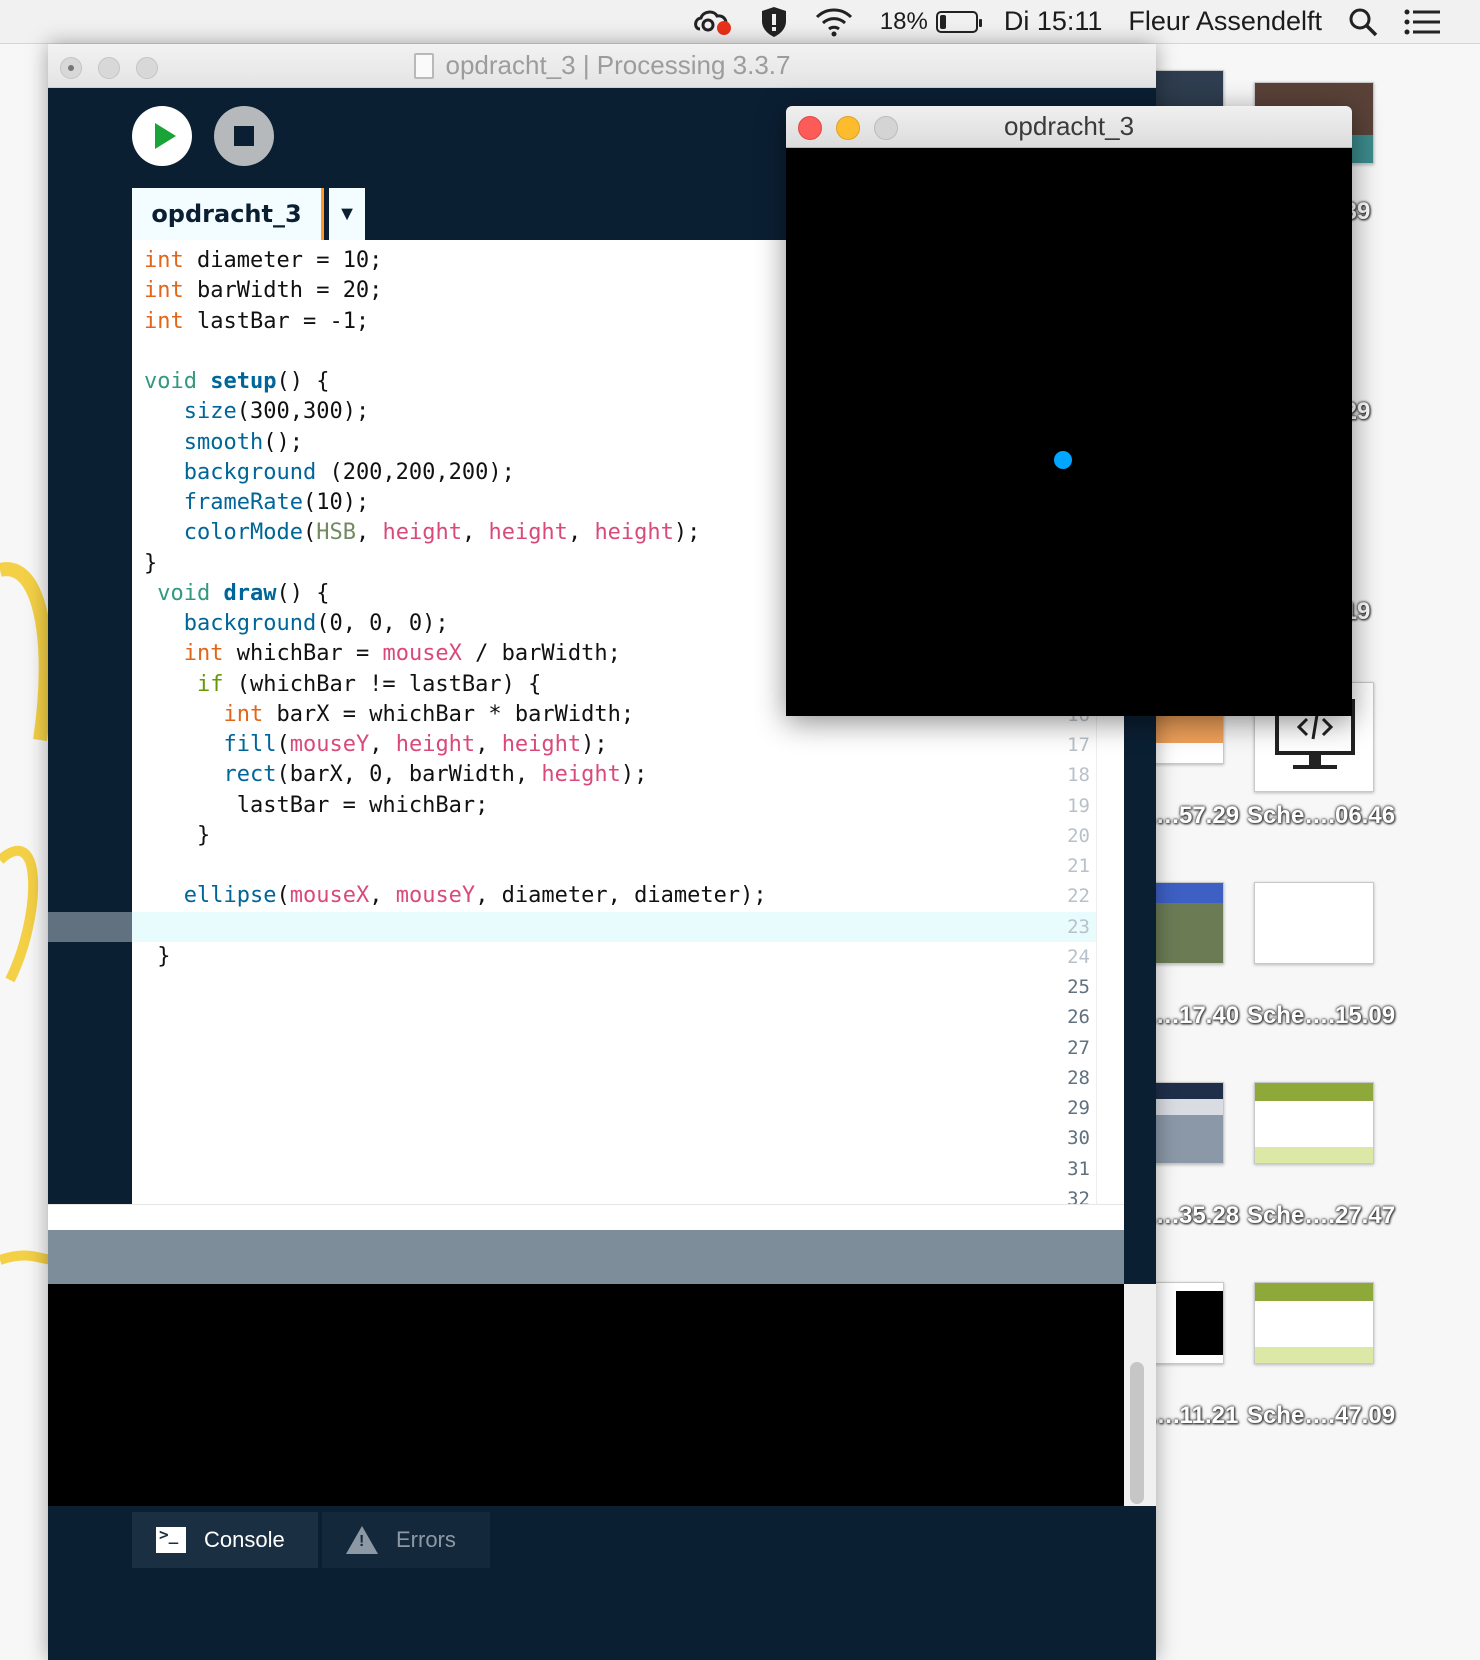 This screenshot has width=1480, height=1660. Describe the element at coordinates (930, 21) in the screenshot. I see `battery-status: 18%` at that location.